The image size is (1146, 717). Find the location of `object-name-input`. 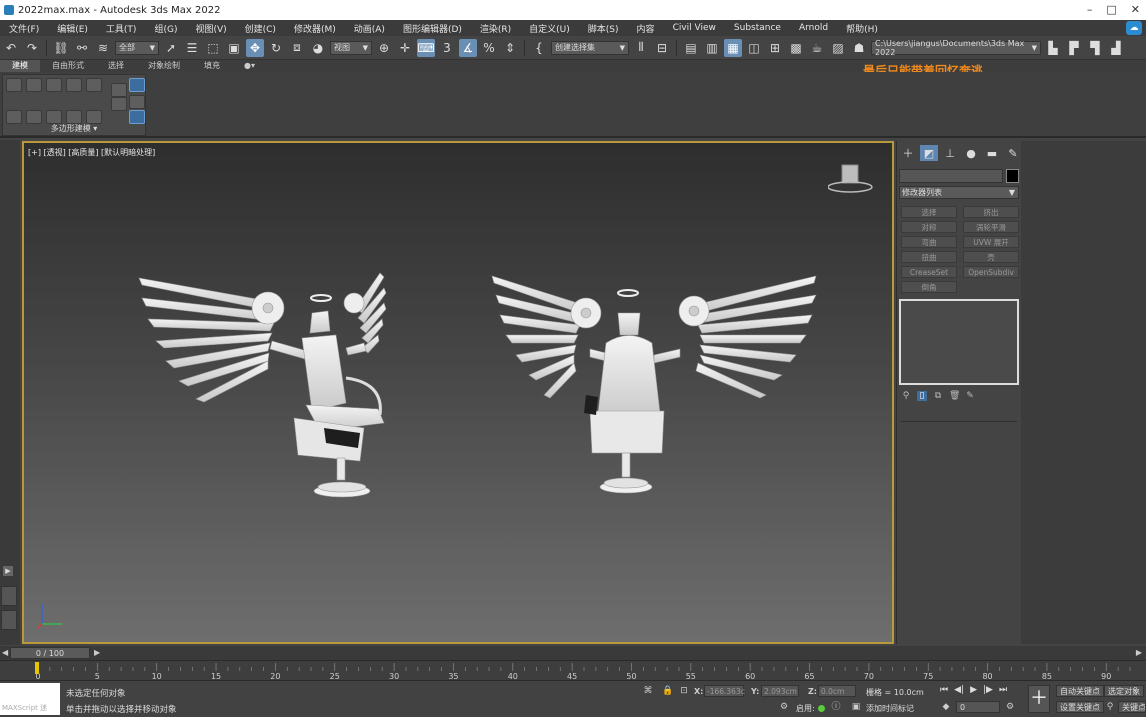

object-name-input is located at coordinates (951, 176).